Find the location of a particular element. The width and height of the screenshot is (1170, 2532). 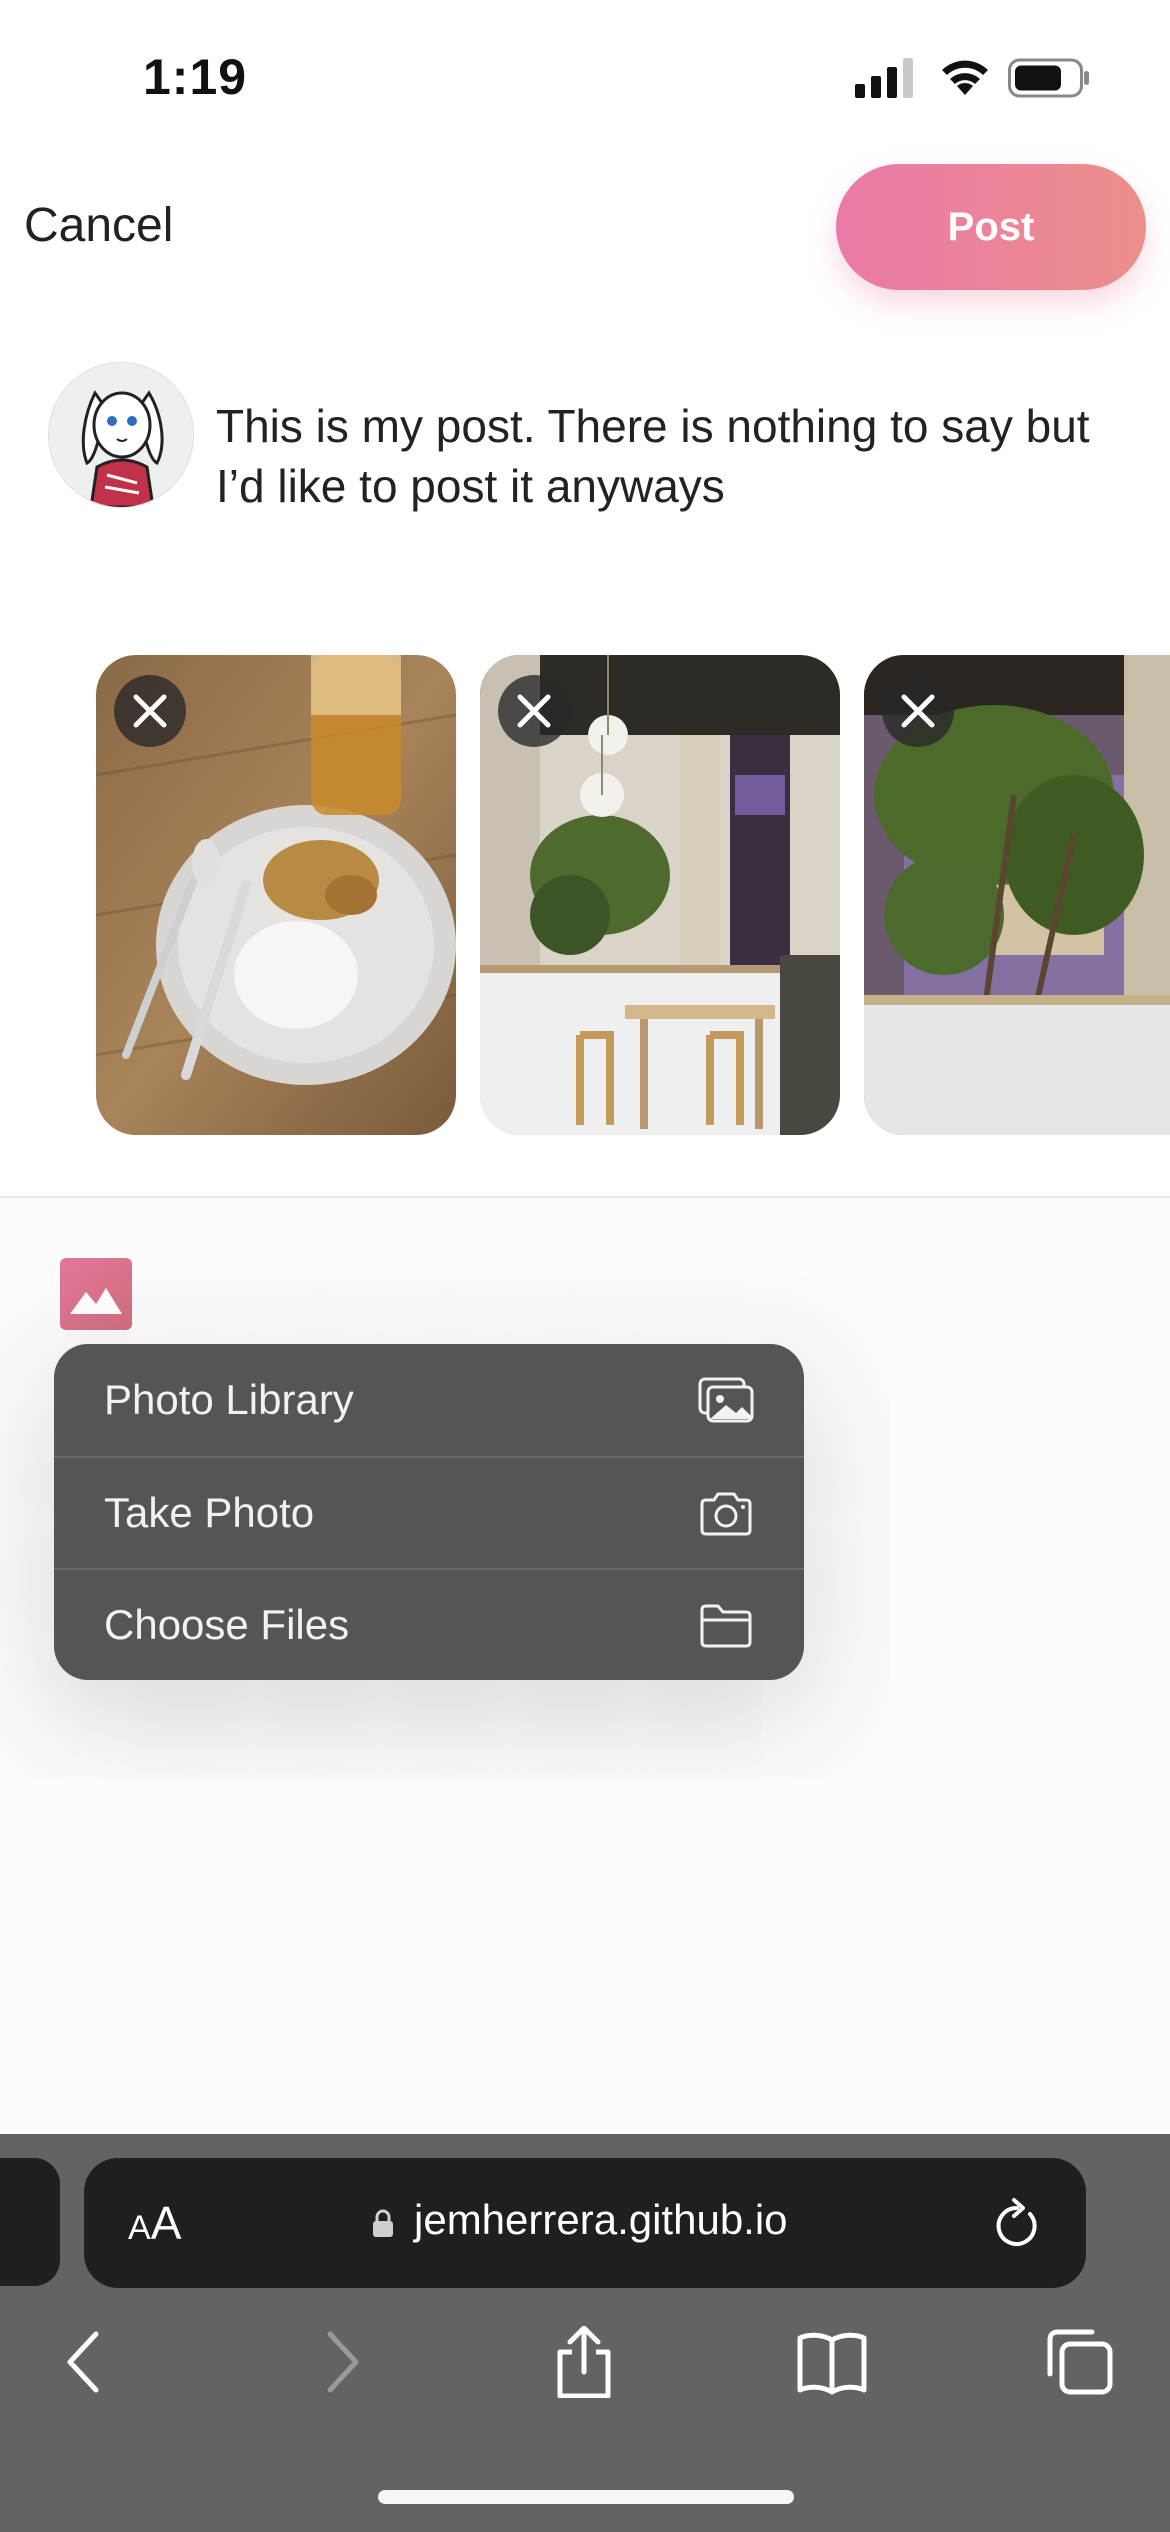

share-icon is located at coordinates (584, 2362).